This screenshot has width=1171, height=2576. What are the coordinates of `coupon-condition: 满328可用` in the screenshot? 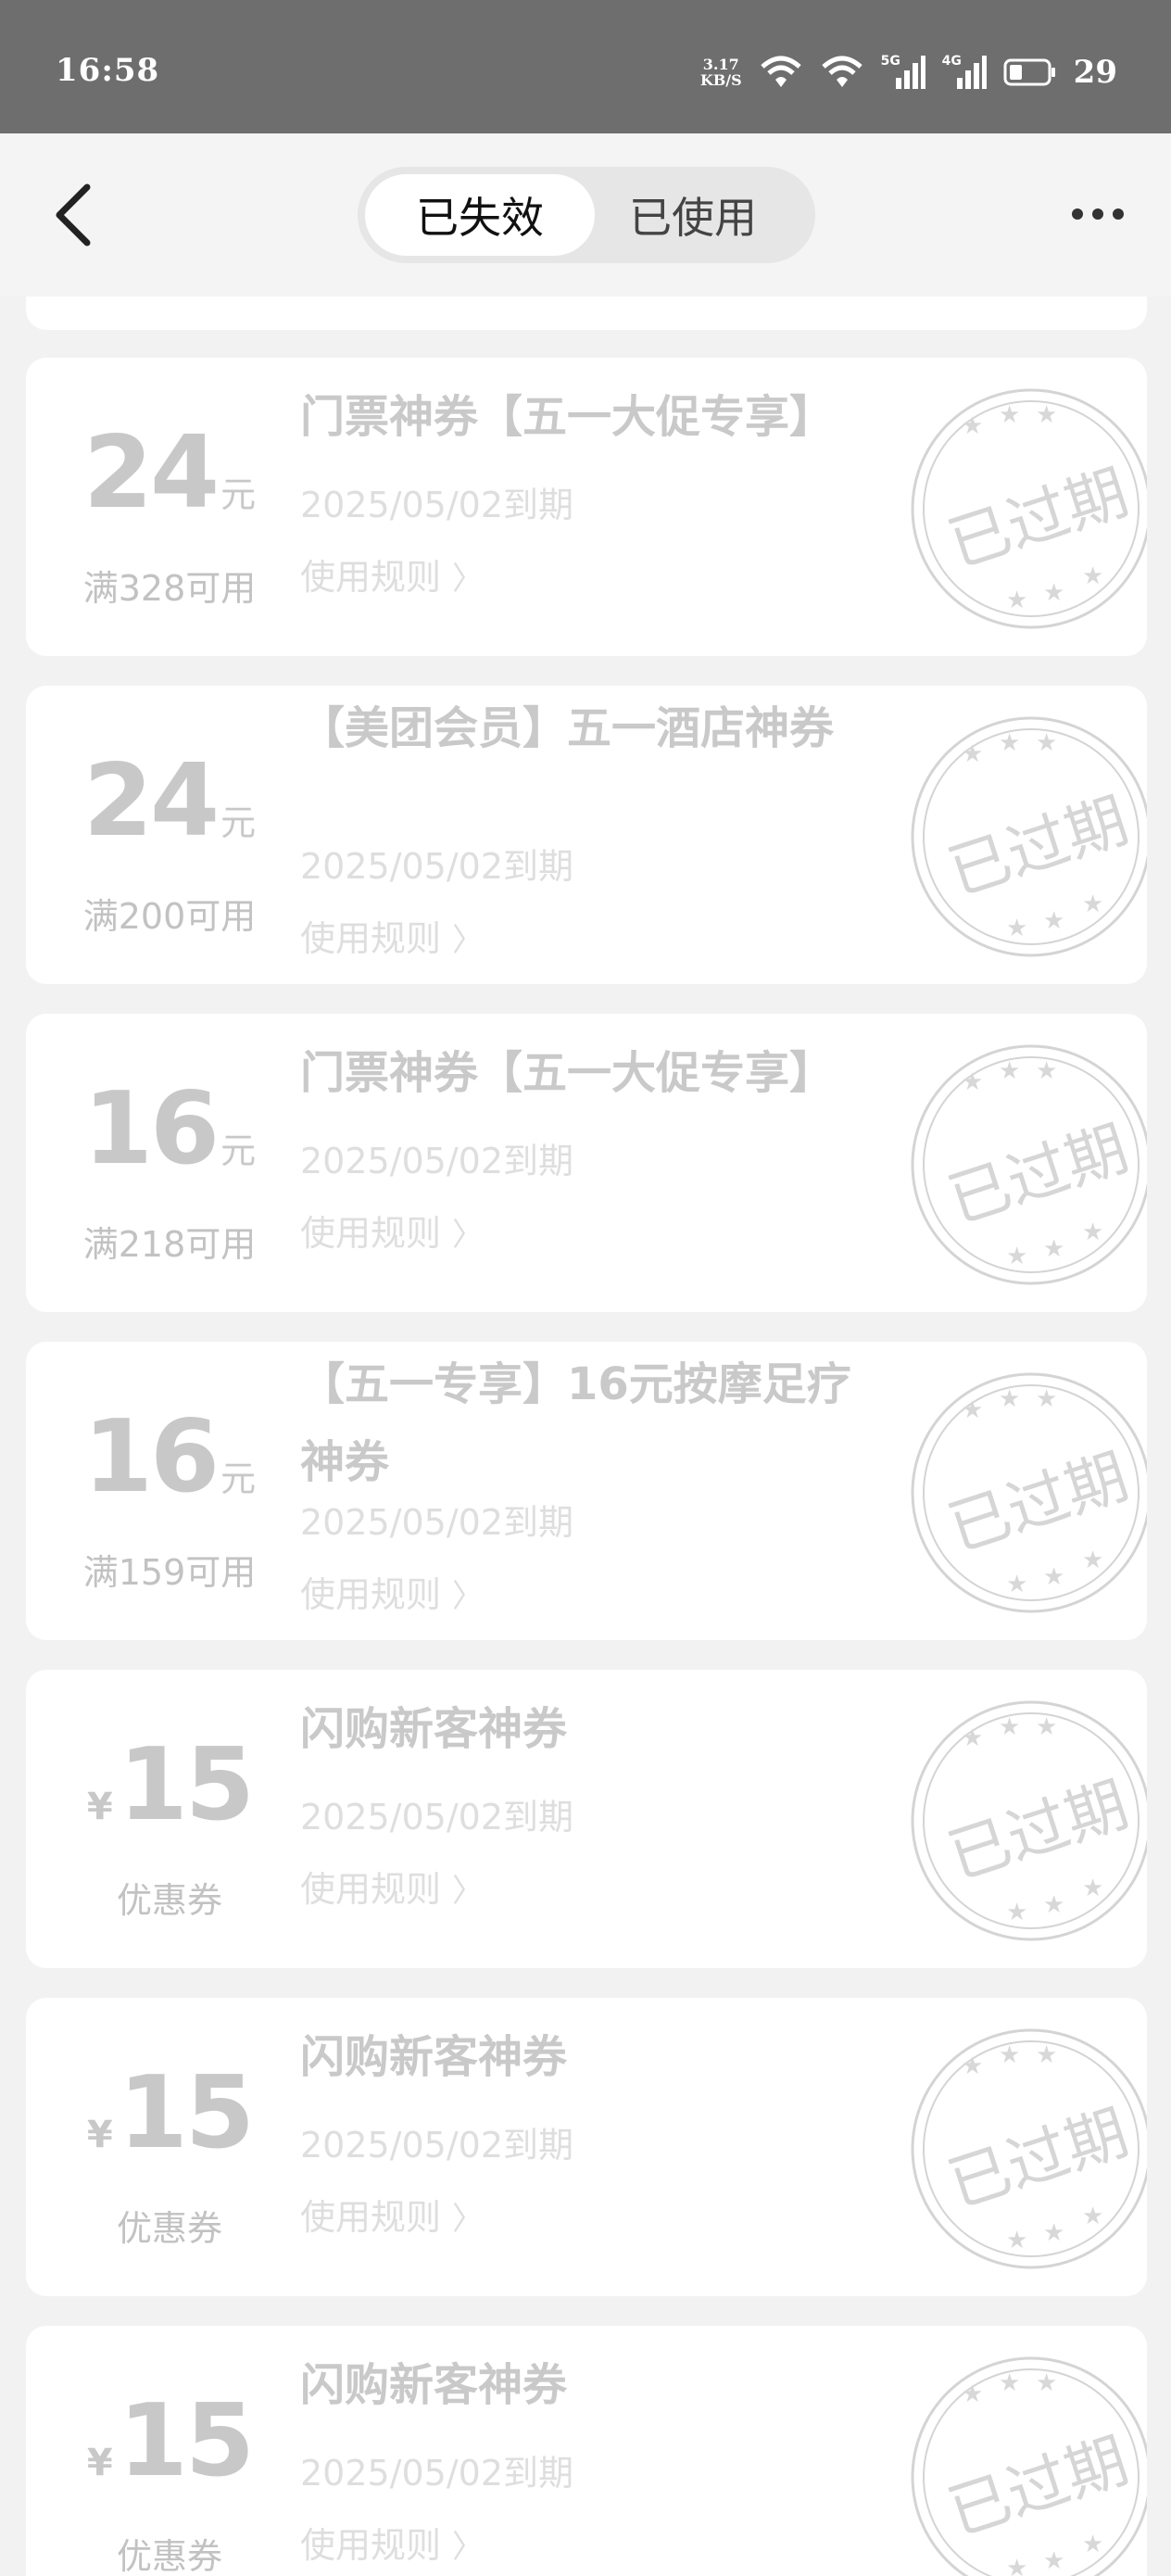 It's located at (170, 589).